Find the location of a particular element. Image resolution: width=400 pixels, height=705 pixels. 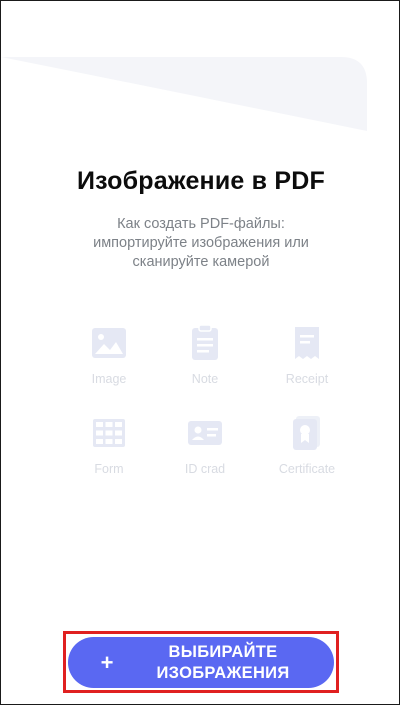

note-icon is located at coordinates (205, 342).